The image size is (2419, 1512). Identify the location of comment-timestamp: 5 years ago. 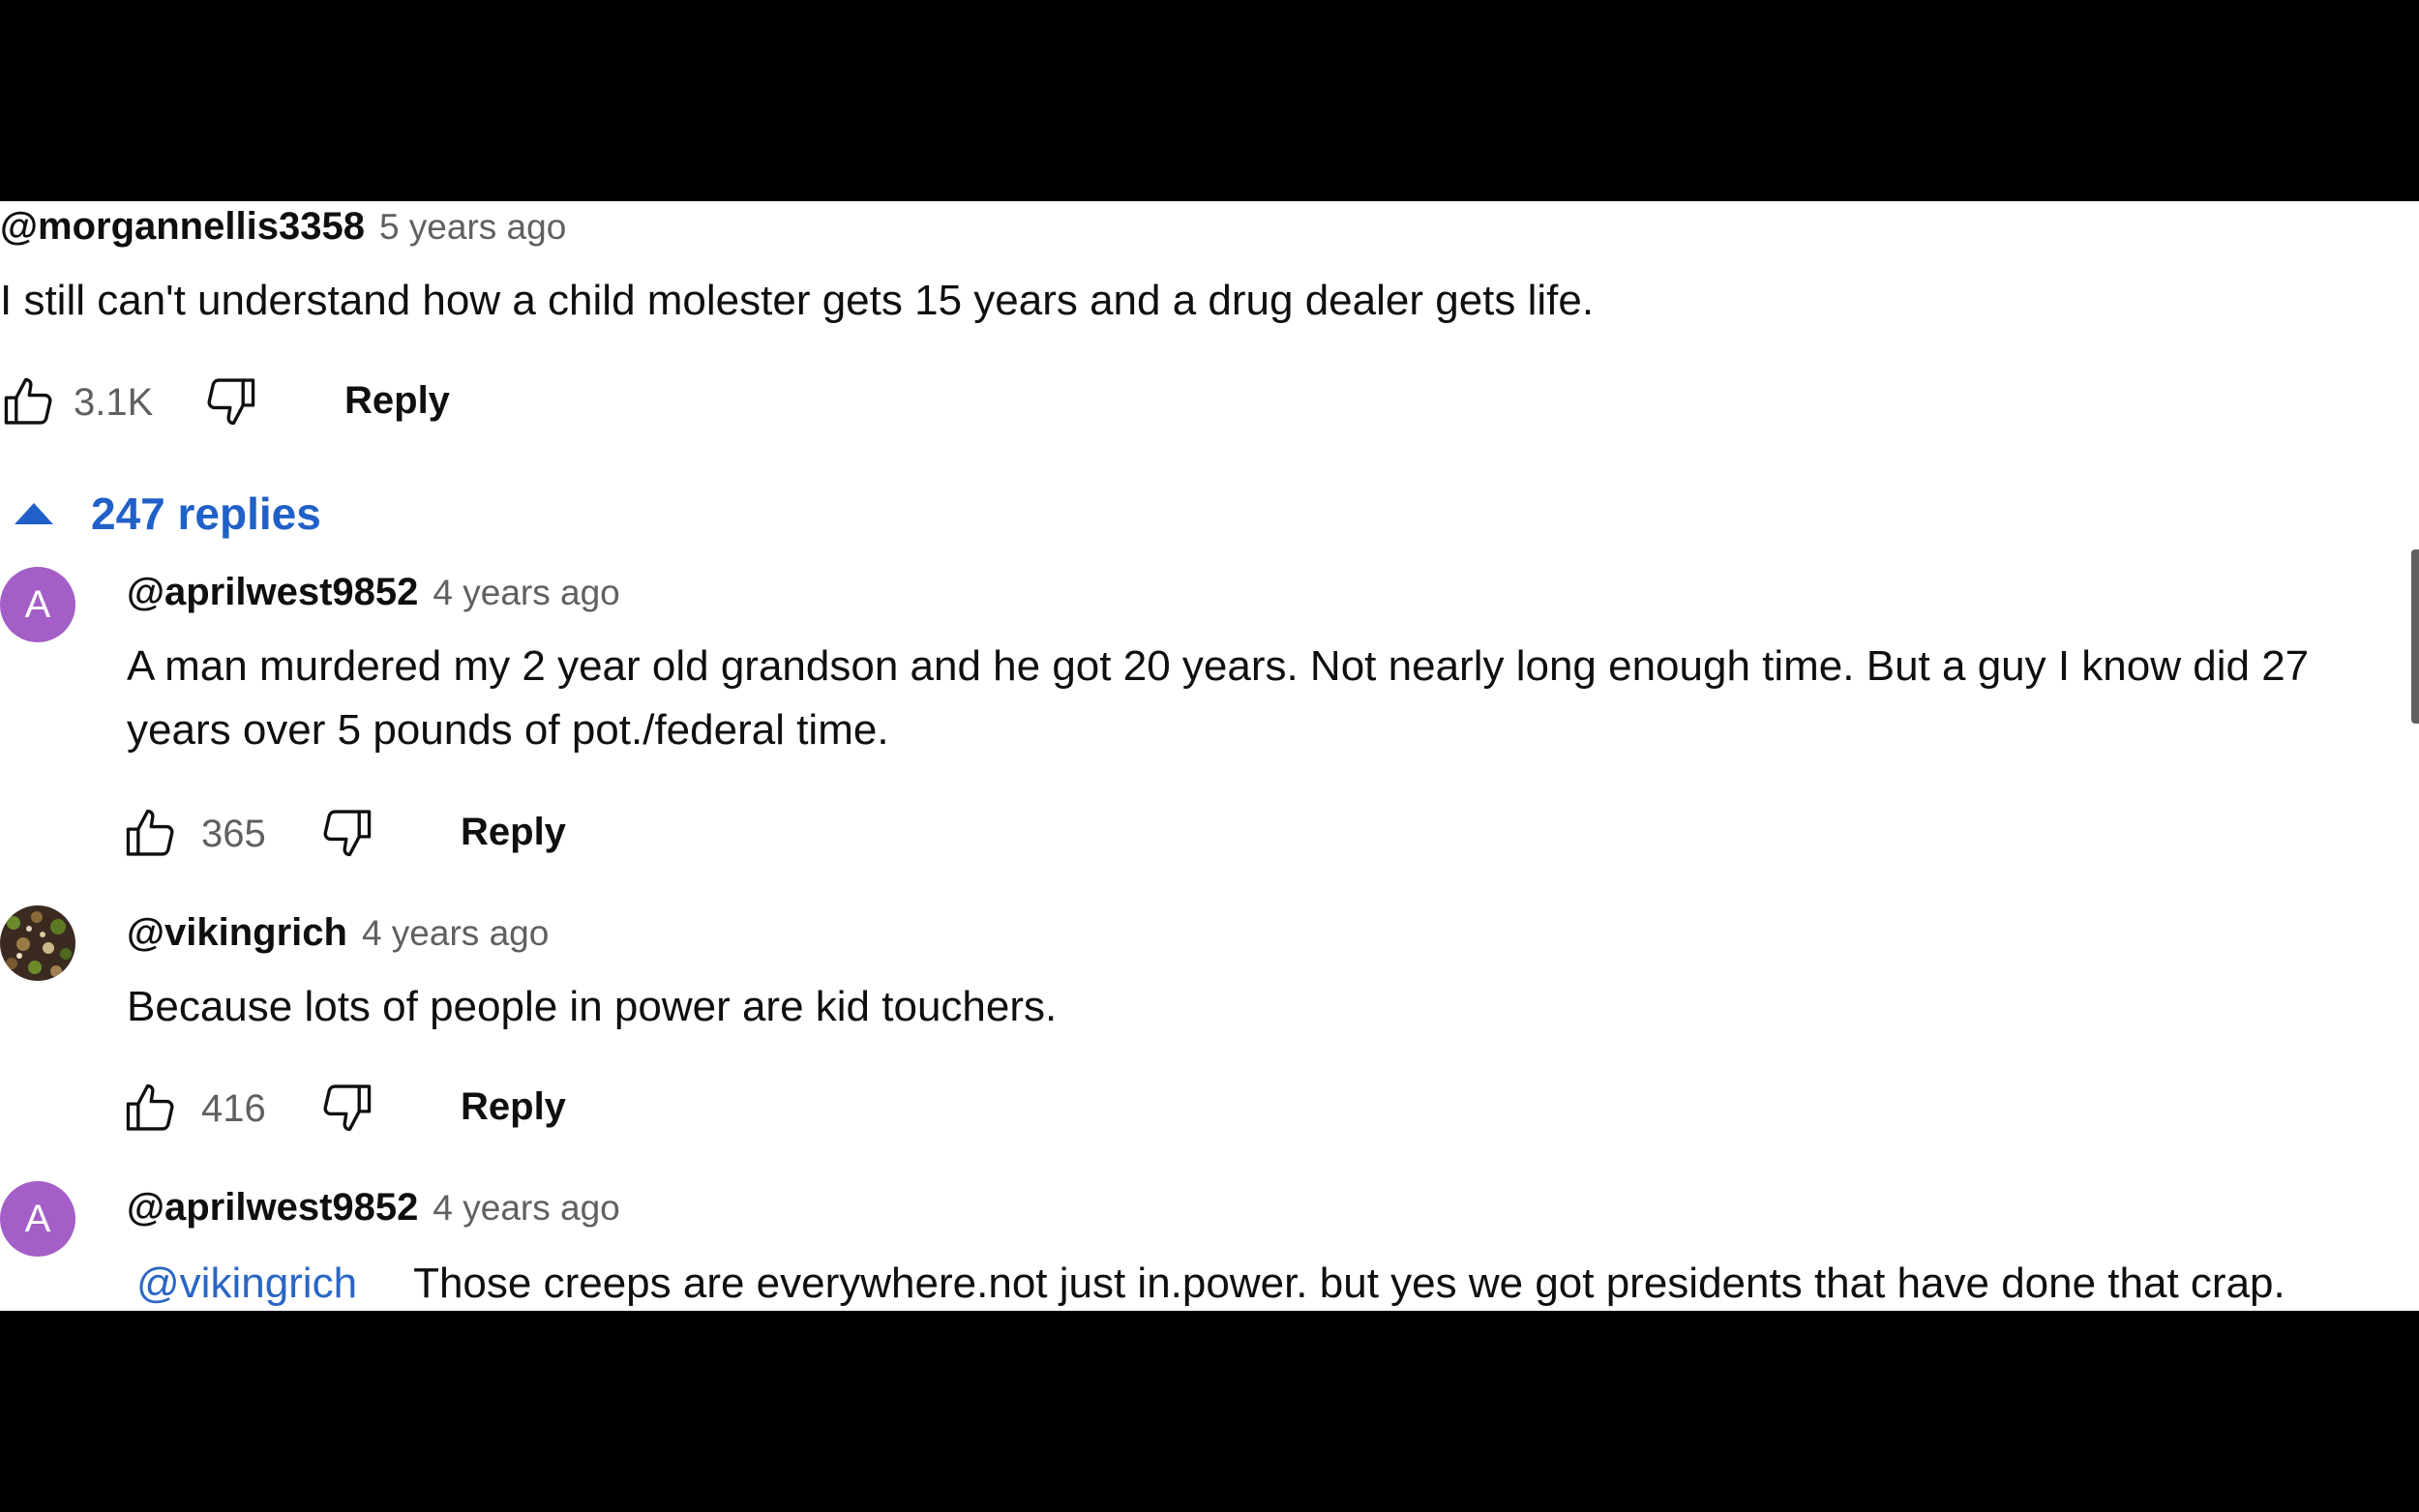
(473, 228).